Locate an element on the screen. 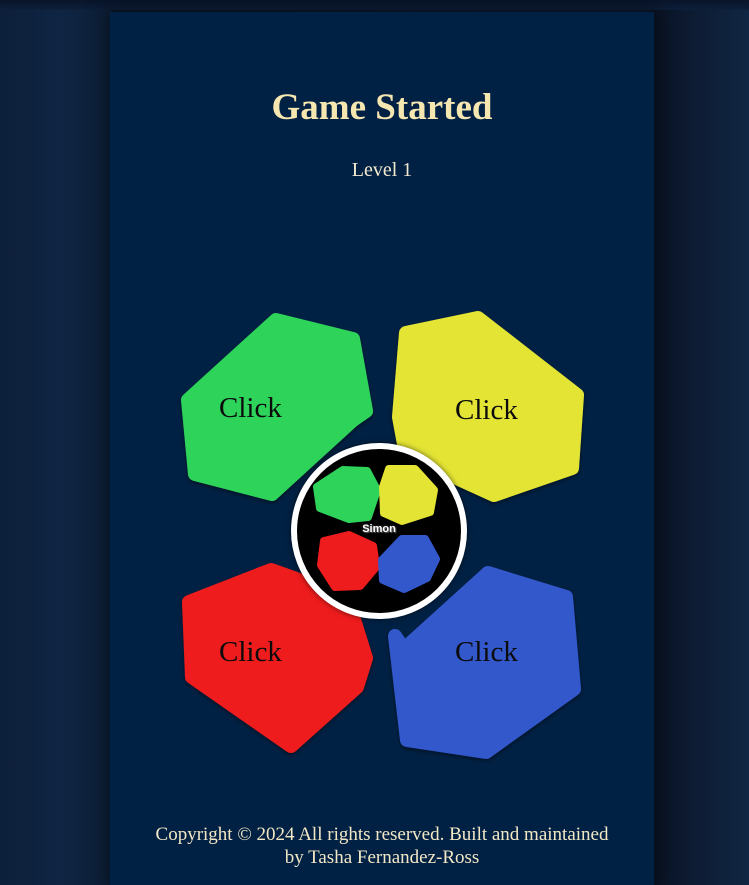 This screenshot has height=885, width=749. yellow-pad-label: Click is located at coordinates (486, 410).